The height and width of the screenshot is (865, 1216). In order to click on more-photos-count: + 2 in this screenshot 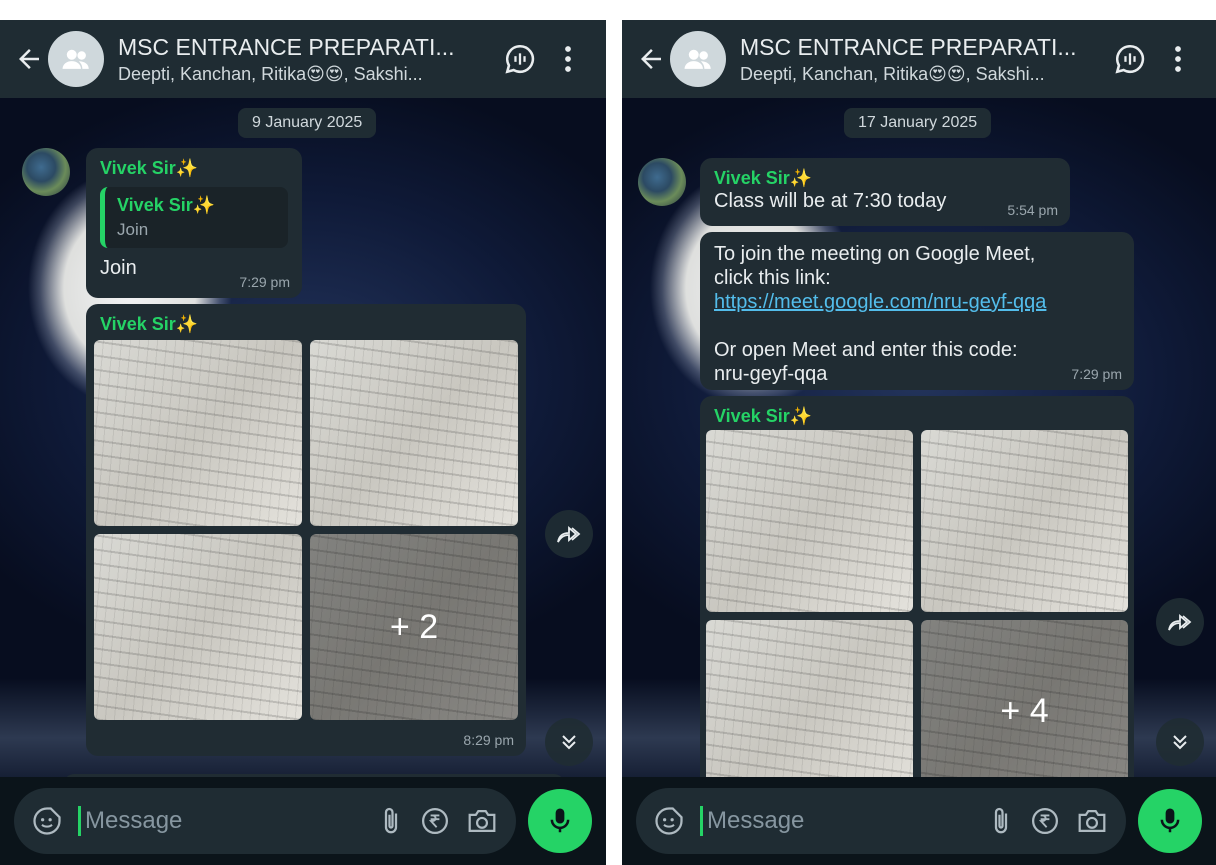, I will do `click(414, 626)`.